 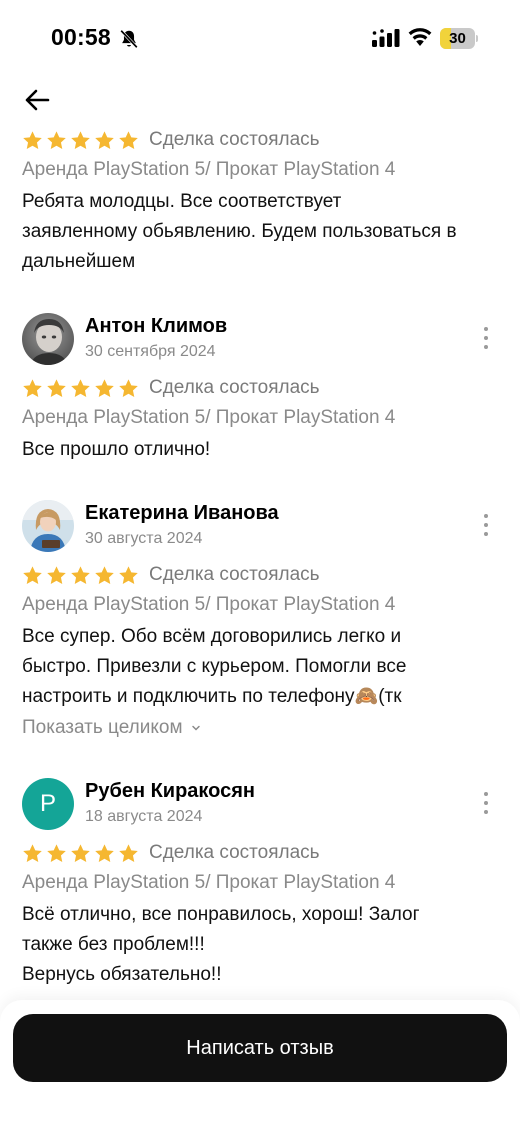 I want to click on bell-muted-icon, so click(x=129, y=39).